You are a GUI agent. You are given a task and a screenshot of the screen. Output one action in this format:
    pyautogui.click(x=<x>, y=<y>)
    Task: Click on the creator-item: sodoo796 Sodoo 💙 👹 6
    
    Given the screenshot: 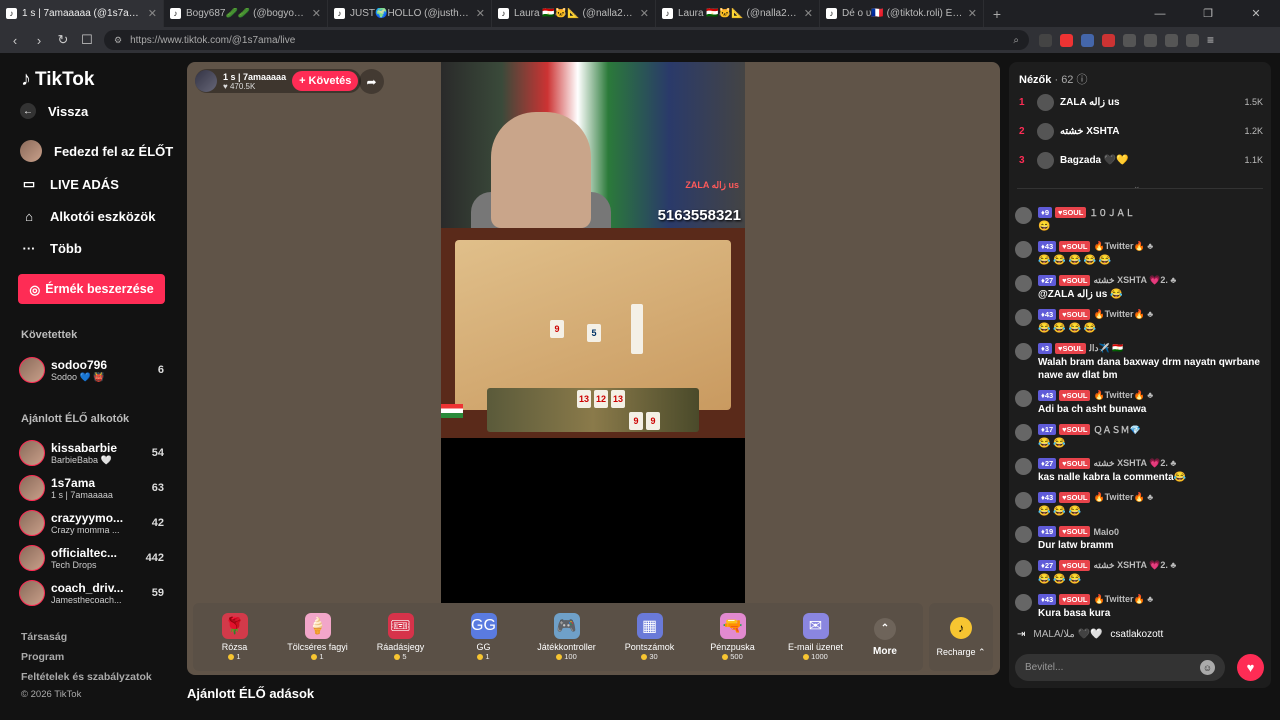 What is the action you would take?
    pyautogui.click(x=91, y=370)
    